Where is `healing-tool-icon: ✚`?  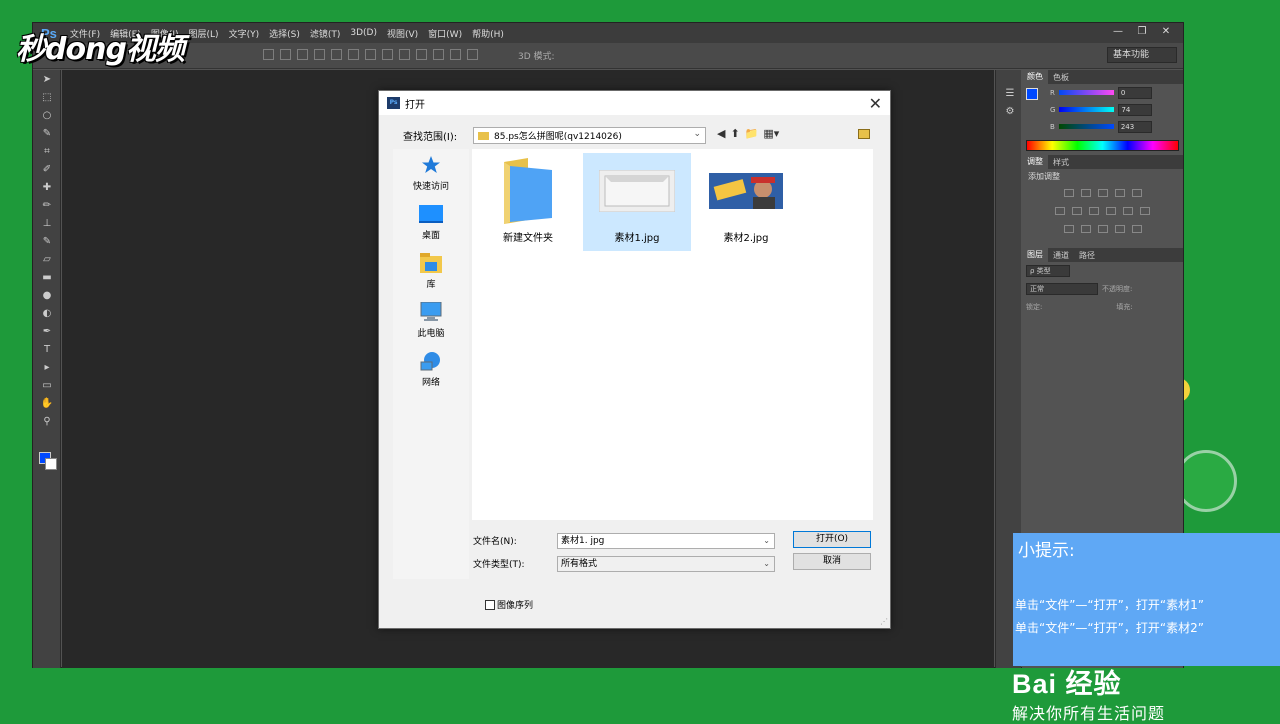 healing-tool-icon: ✚ is located at coordinates (47, 187).